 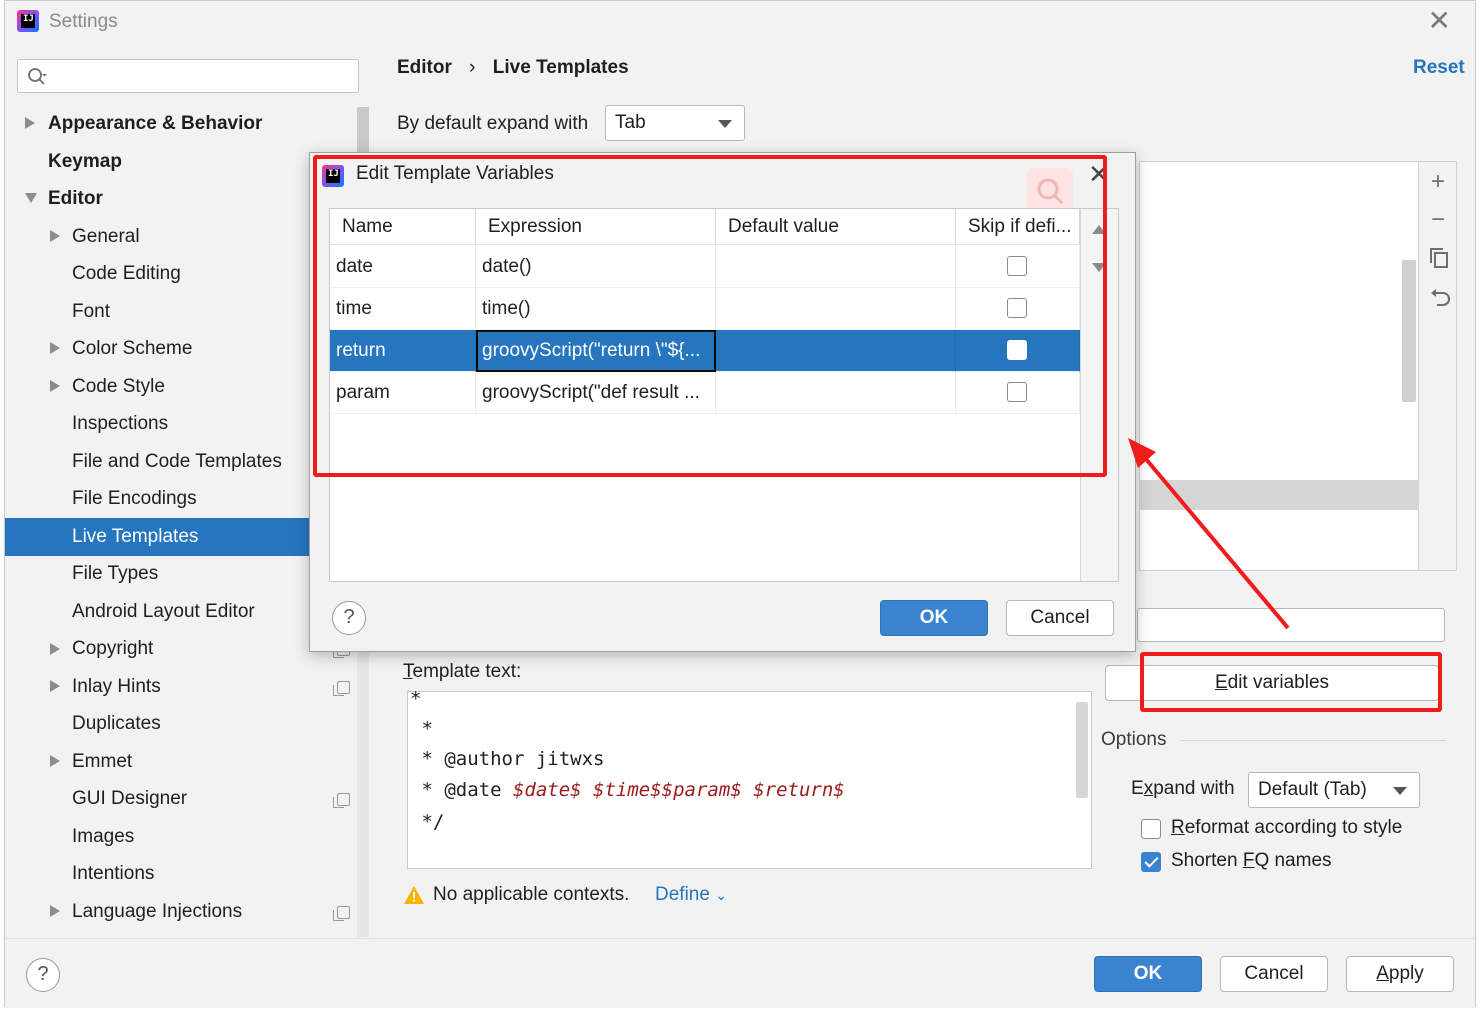 I want to click on no-contexts-warning: No applicable contexts., so click(x=531, y=894).